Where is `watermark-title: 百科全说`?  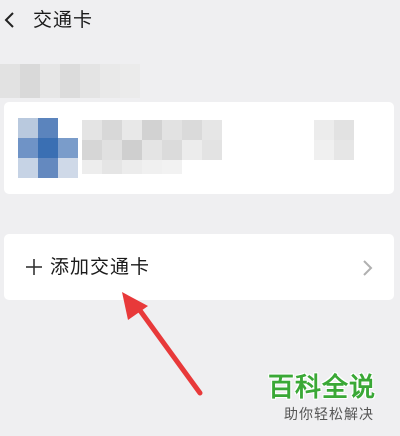 watermark-title: 百科全说 is located at coordinates (322, 388).